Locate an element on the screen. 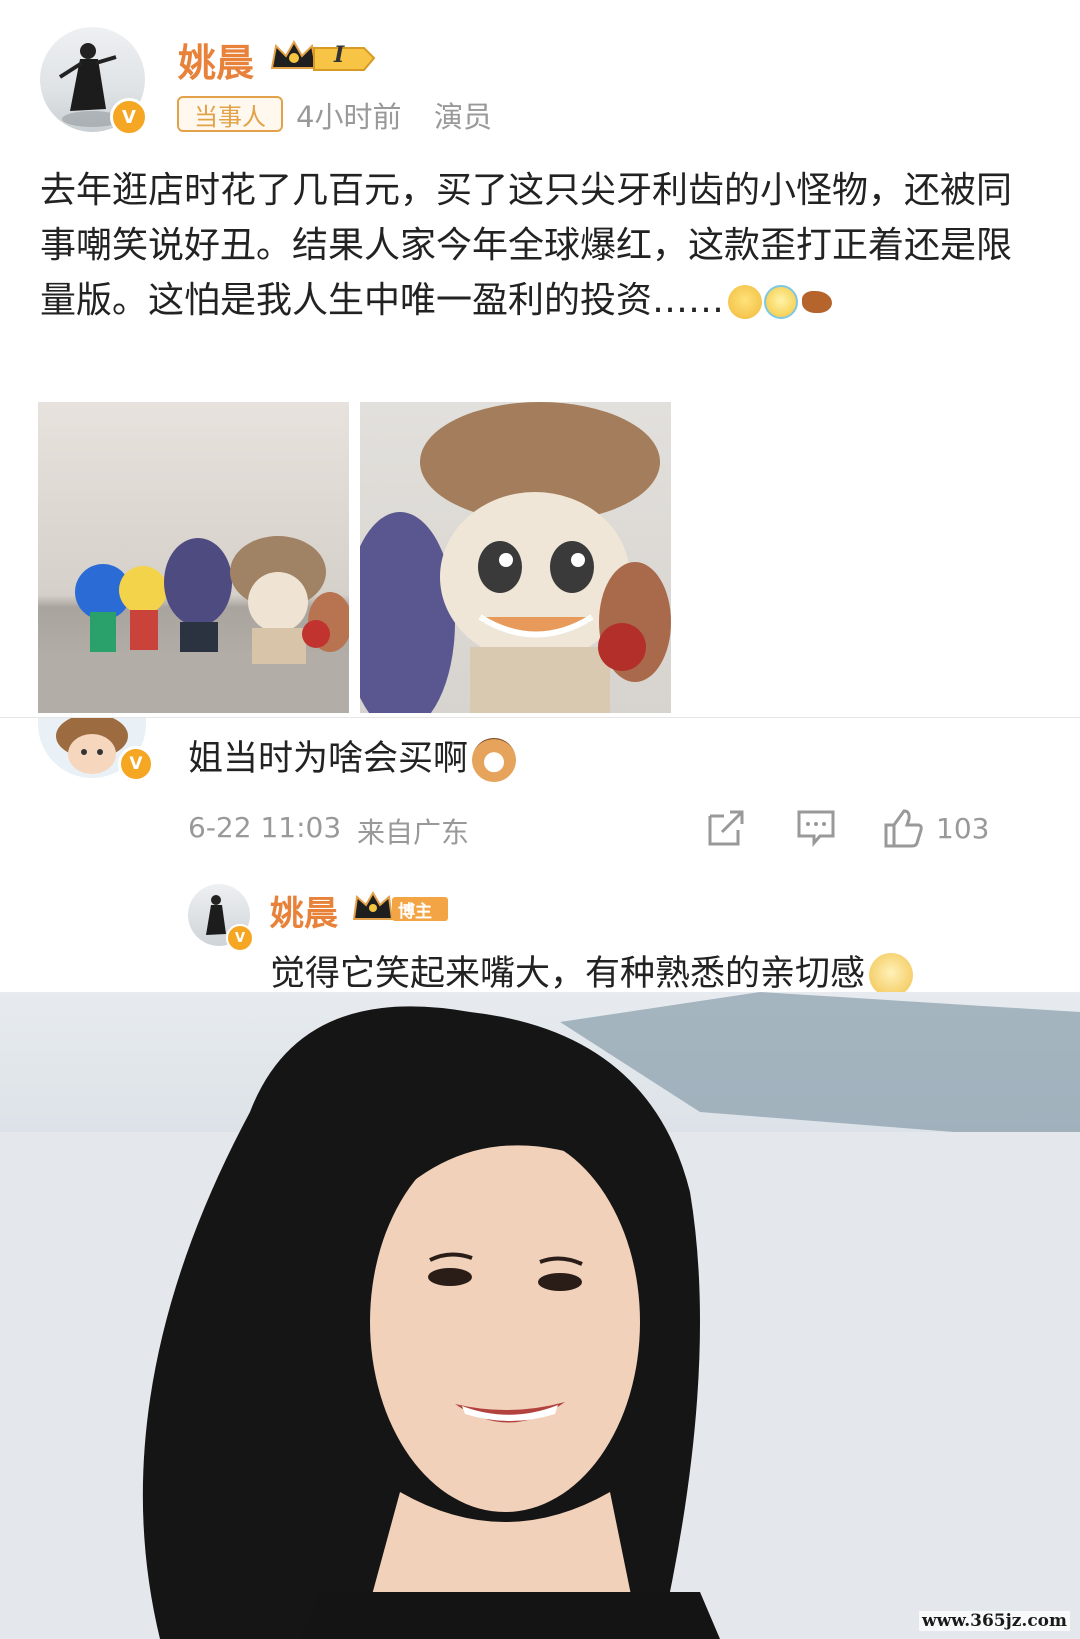  author-role: 演员 is located at coordinates (463, 117).